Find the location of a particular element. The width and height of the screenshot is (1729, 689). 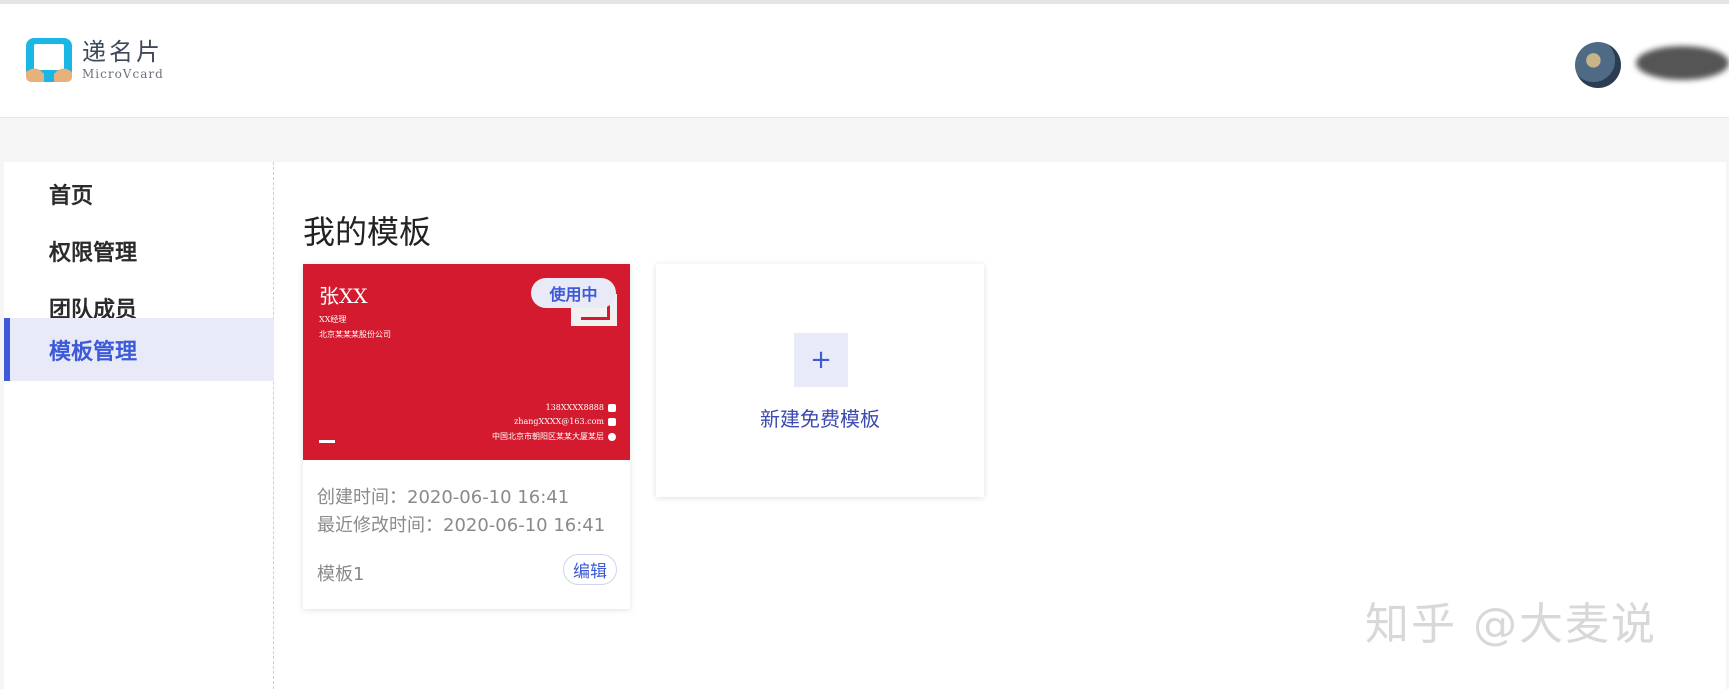

card-logo-icon is located at coordinates (50, 60).